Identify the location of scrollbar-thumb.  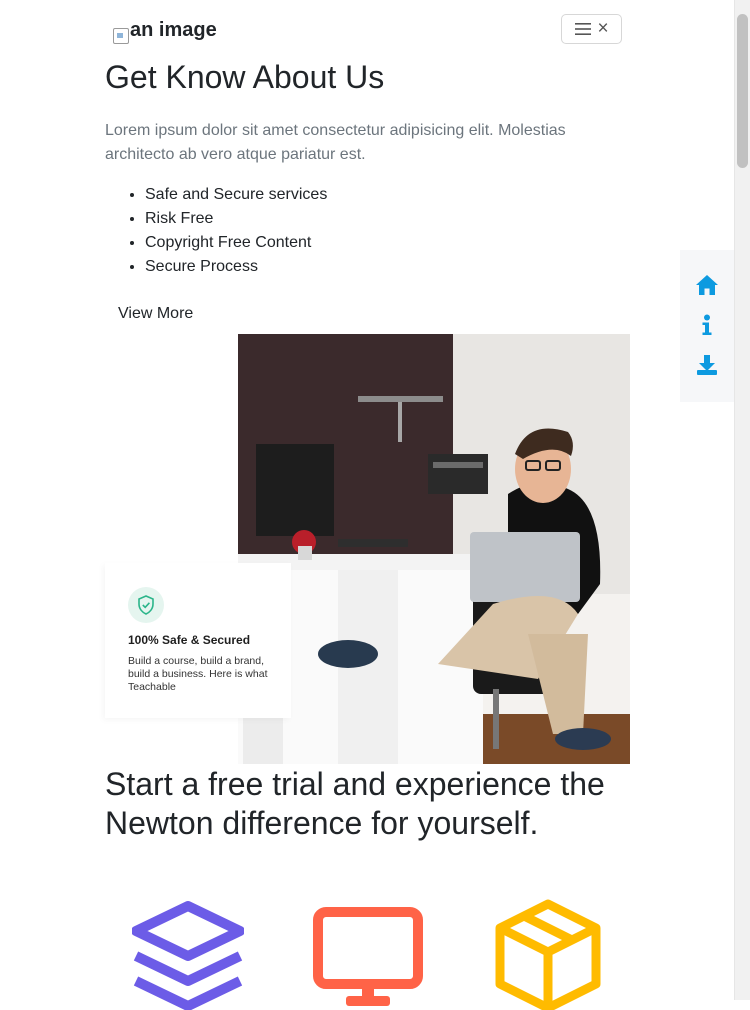
(742, 91).